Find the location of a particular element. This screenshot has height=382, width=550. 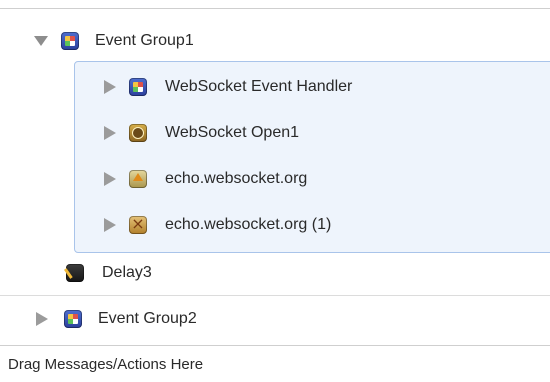

tree-item-event-group2: Event Group2 is located at coordinates (275, 319).